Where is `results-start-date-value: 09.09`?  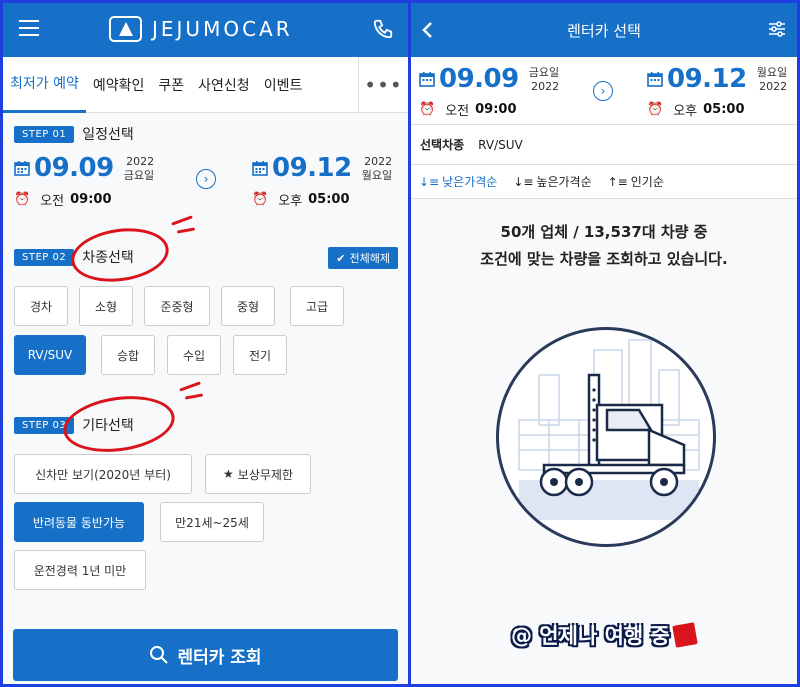 results-start-date-value: 09.09 is located at coordinates (479, 79).